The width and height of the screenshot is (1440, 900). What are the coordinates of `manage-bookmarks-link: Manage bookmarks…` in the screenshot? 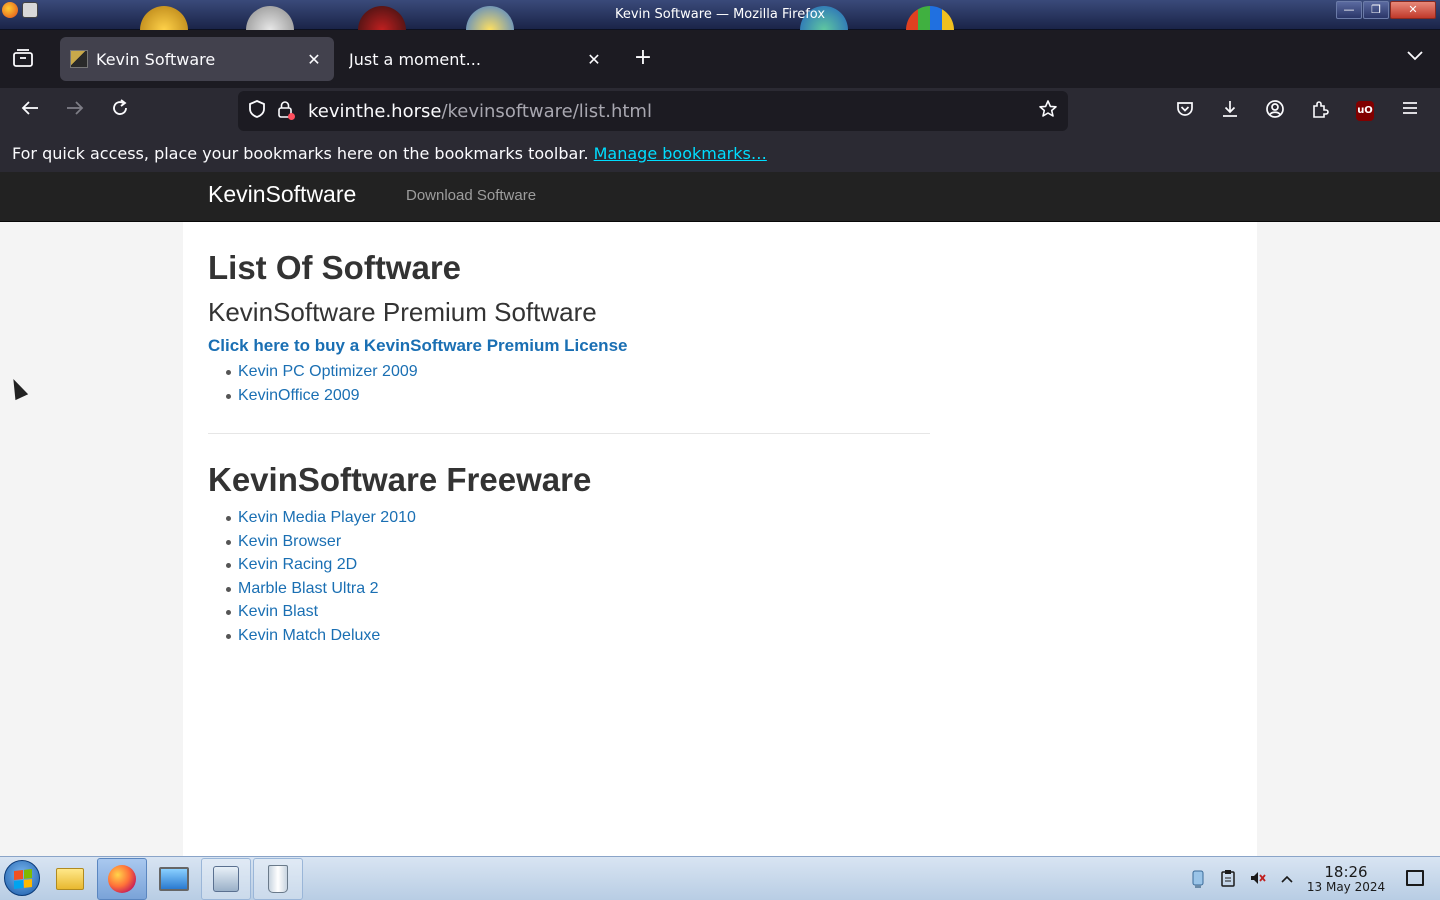 It's located at (680, 153).